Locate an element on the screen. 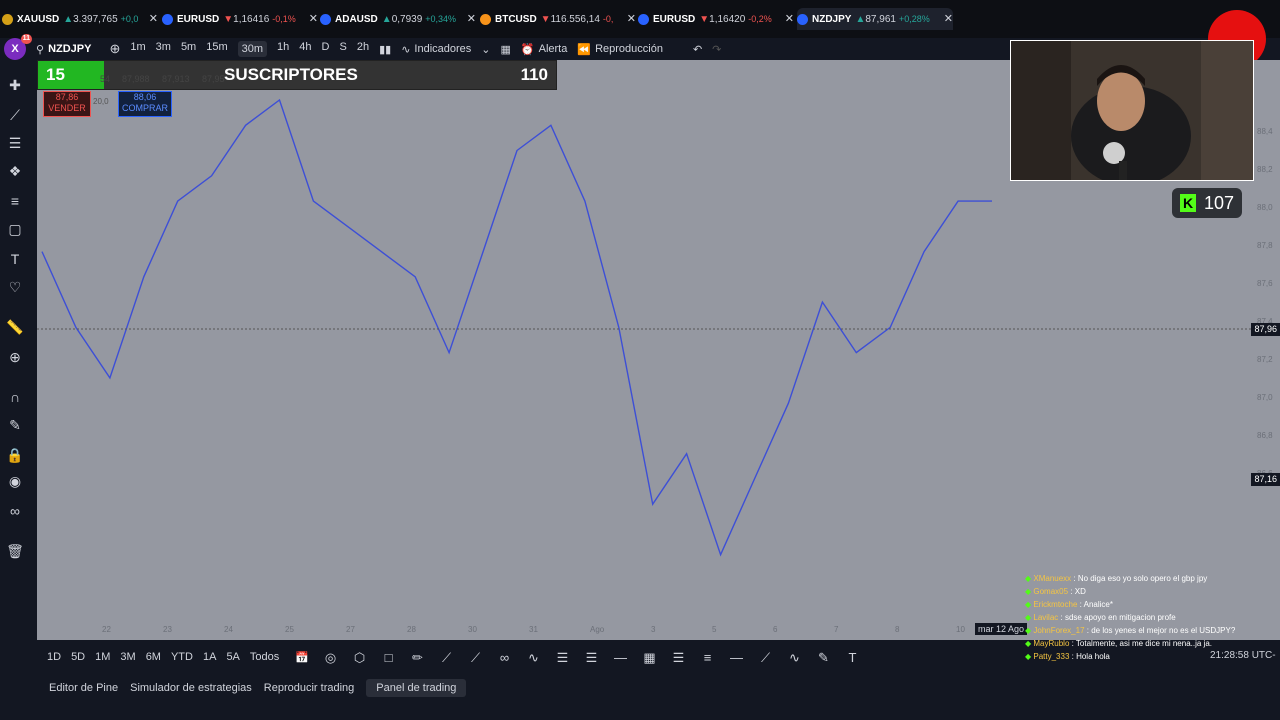 The width and height of the screenshot is (1280, 720). ruler-icon: 📏 is located at coordinates (15, 327).